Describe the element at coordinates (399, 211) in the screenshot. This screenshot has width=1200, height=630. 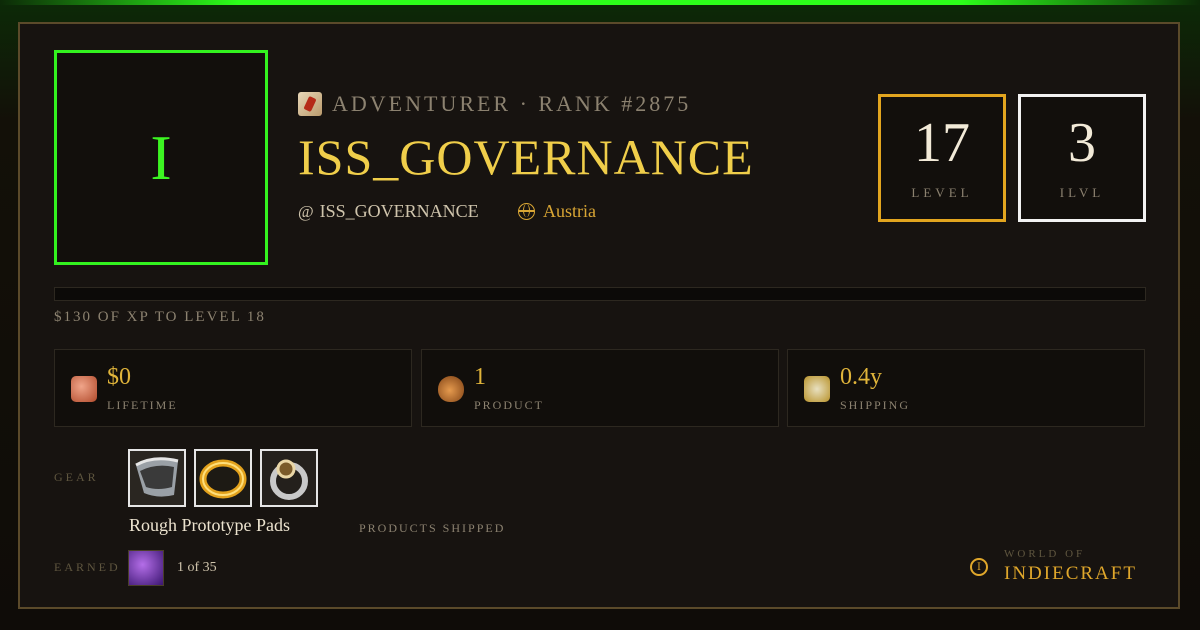
I see `handle-text: ISS_GOVERNANCE` at that location.